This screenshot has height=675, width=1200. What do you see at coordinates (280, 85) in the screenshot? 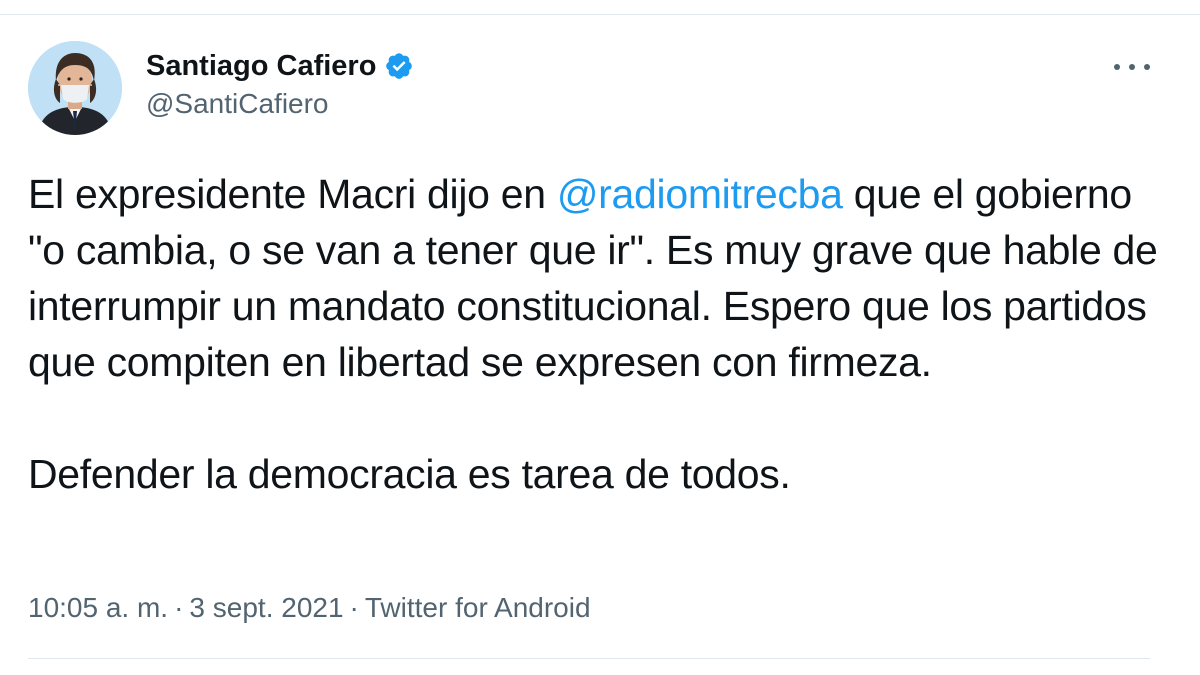
I see `author-info: Santiago Cafiero @SantiCafiero` at bounding box center [280, 85].